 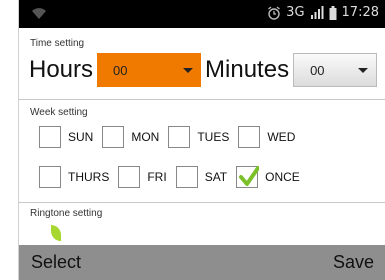 What do you see at coordinates (266, 137) in the screenshot?
I see `day-checkbox-wed: WED` at bounding box center [266, 137].